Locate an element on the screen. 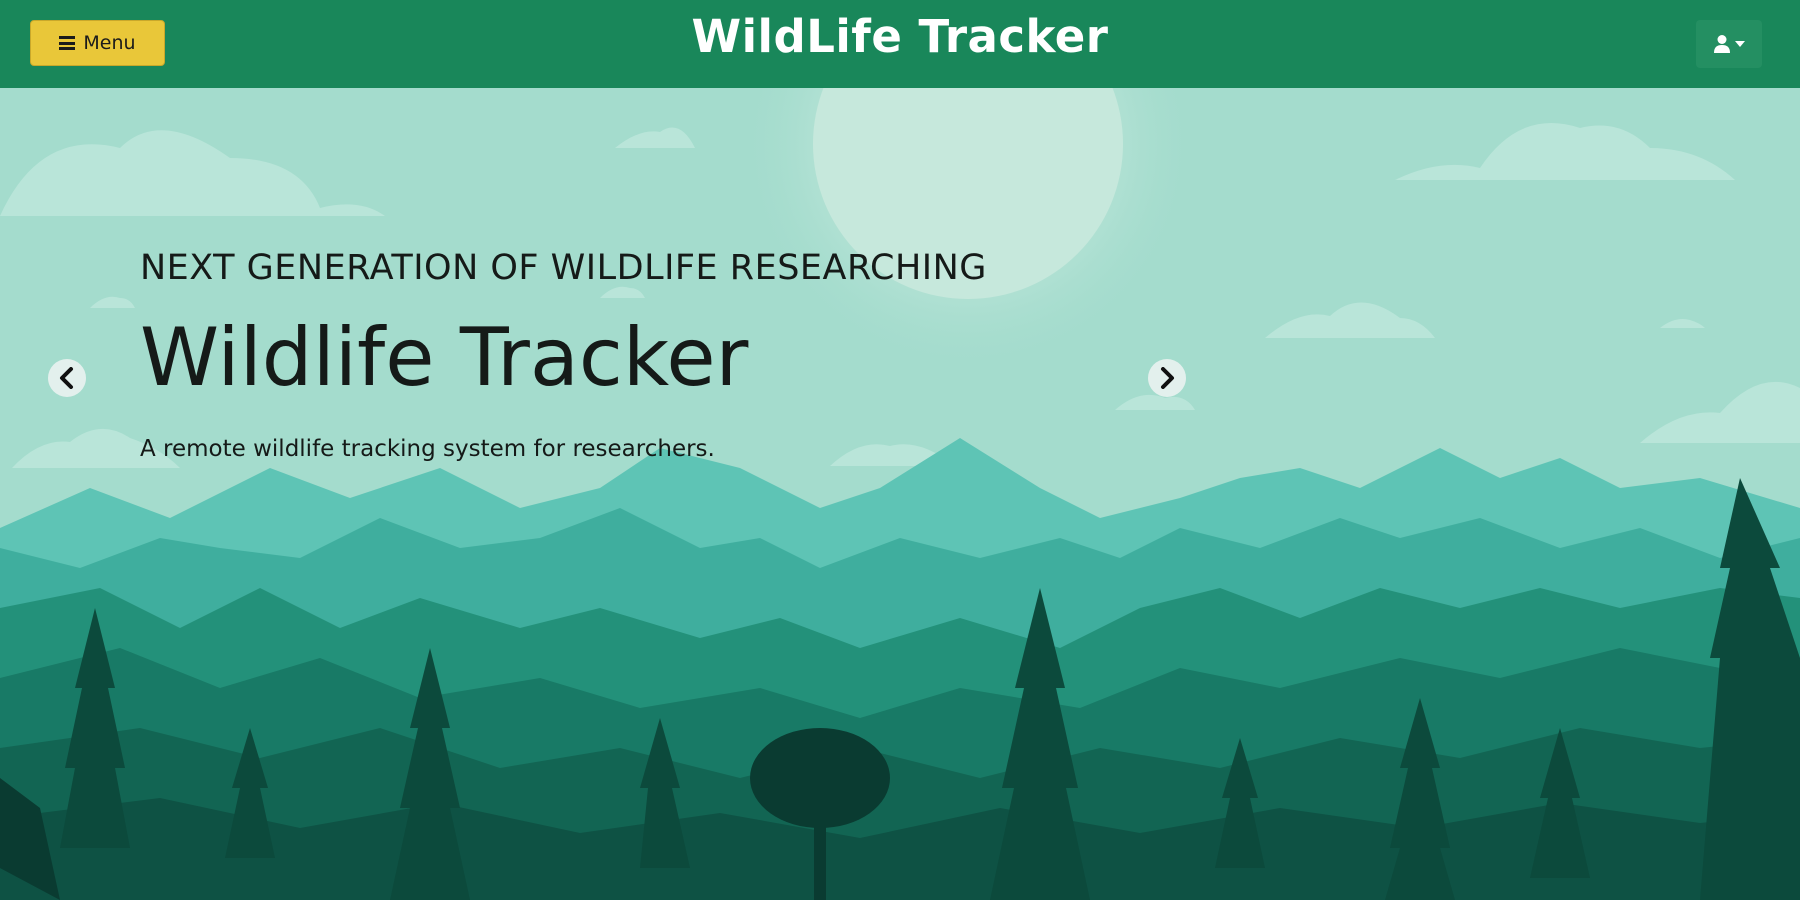  user-icon is located at coordinates (1722, 44).